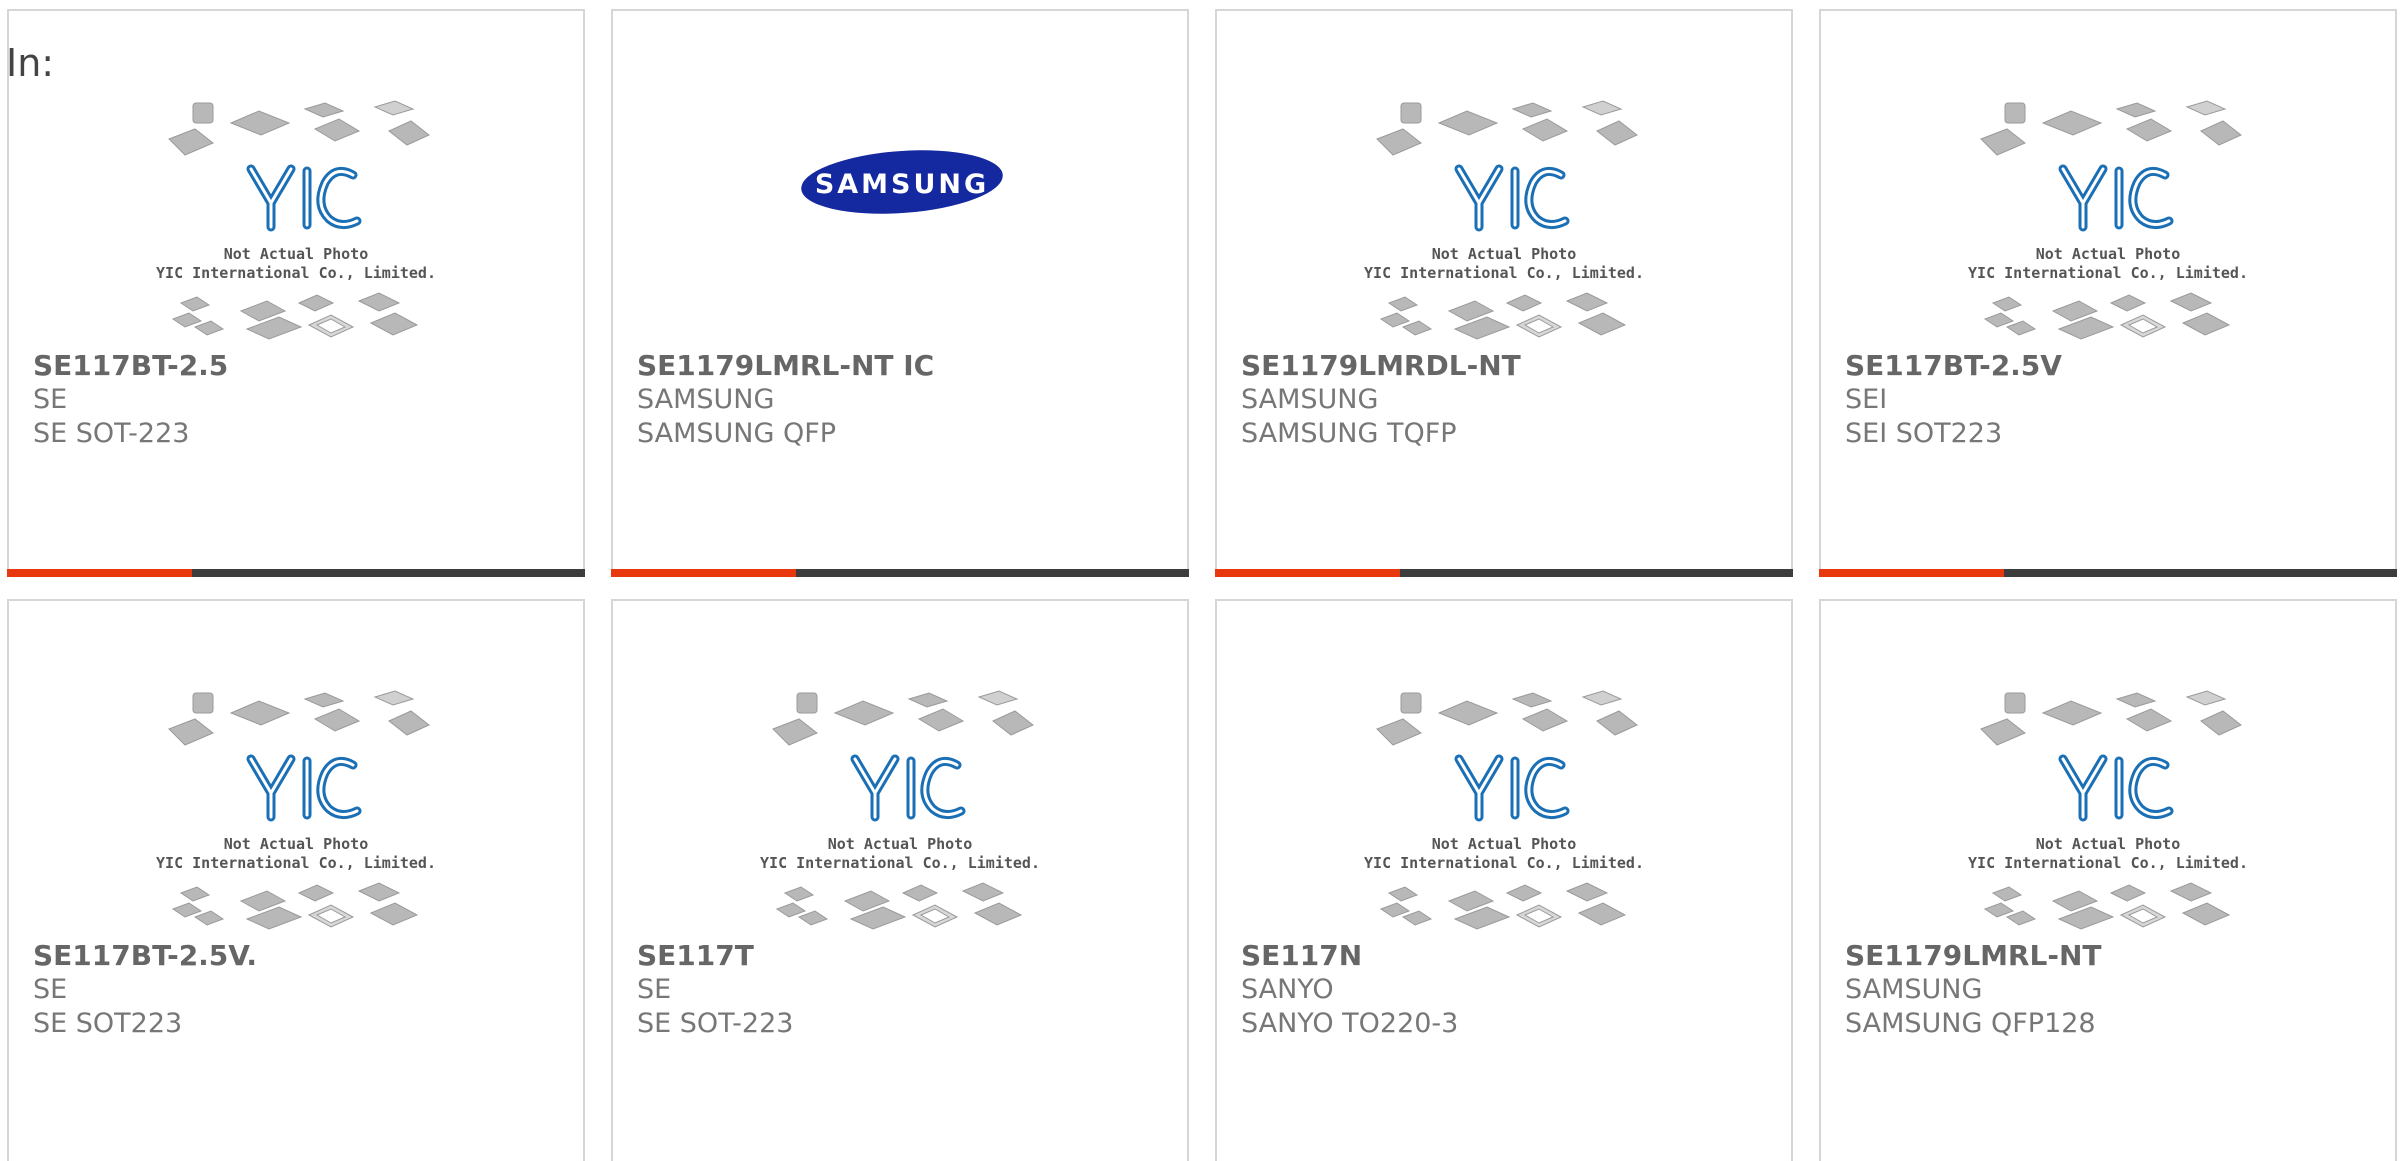 This screenshot has height=1161, width=2400. What do you see at coordinates (695, 956) in the screenshot?
I see `product-part-number: SE117T` at bounding box center [695, 956].